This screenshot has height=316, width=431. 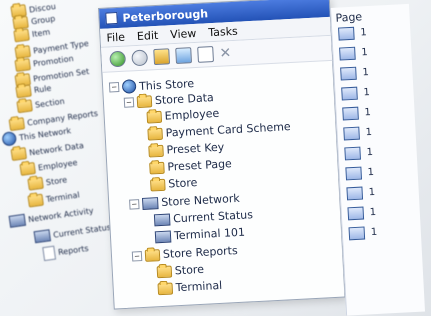 I want to click on tree-item: Preset Key, so click(x=186, y=149).